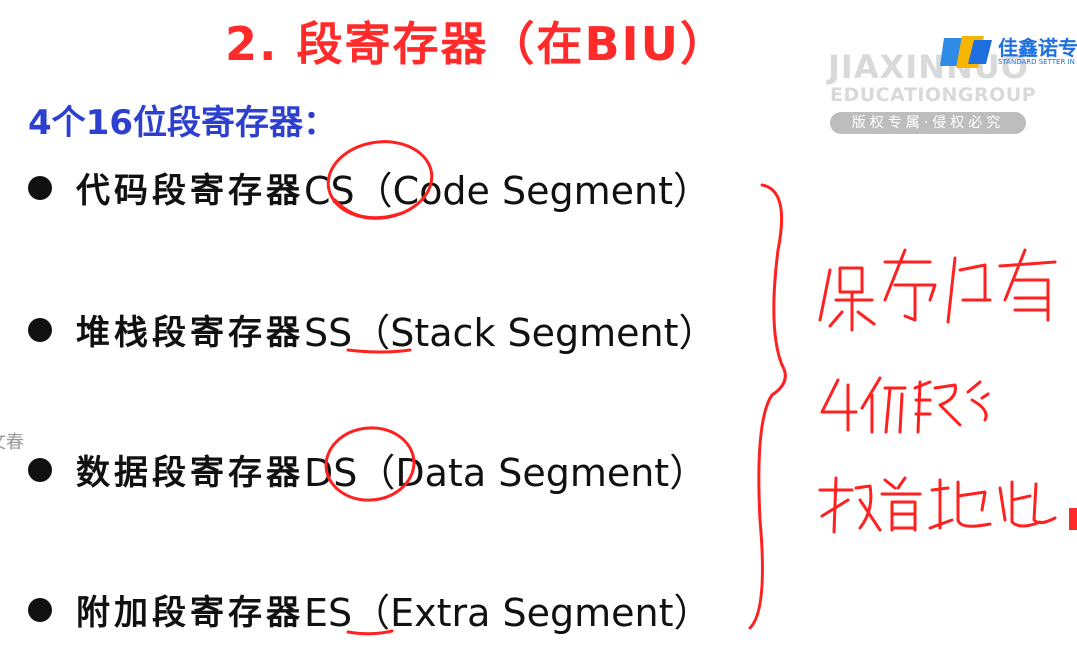 The height and width of the screenshot is (649, 1077). Describe the element at coordinates (190, 191) in the screenshot. I see `register-name-cn: 代码段寄存器` at that location.